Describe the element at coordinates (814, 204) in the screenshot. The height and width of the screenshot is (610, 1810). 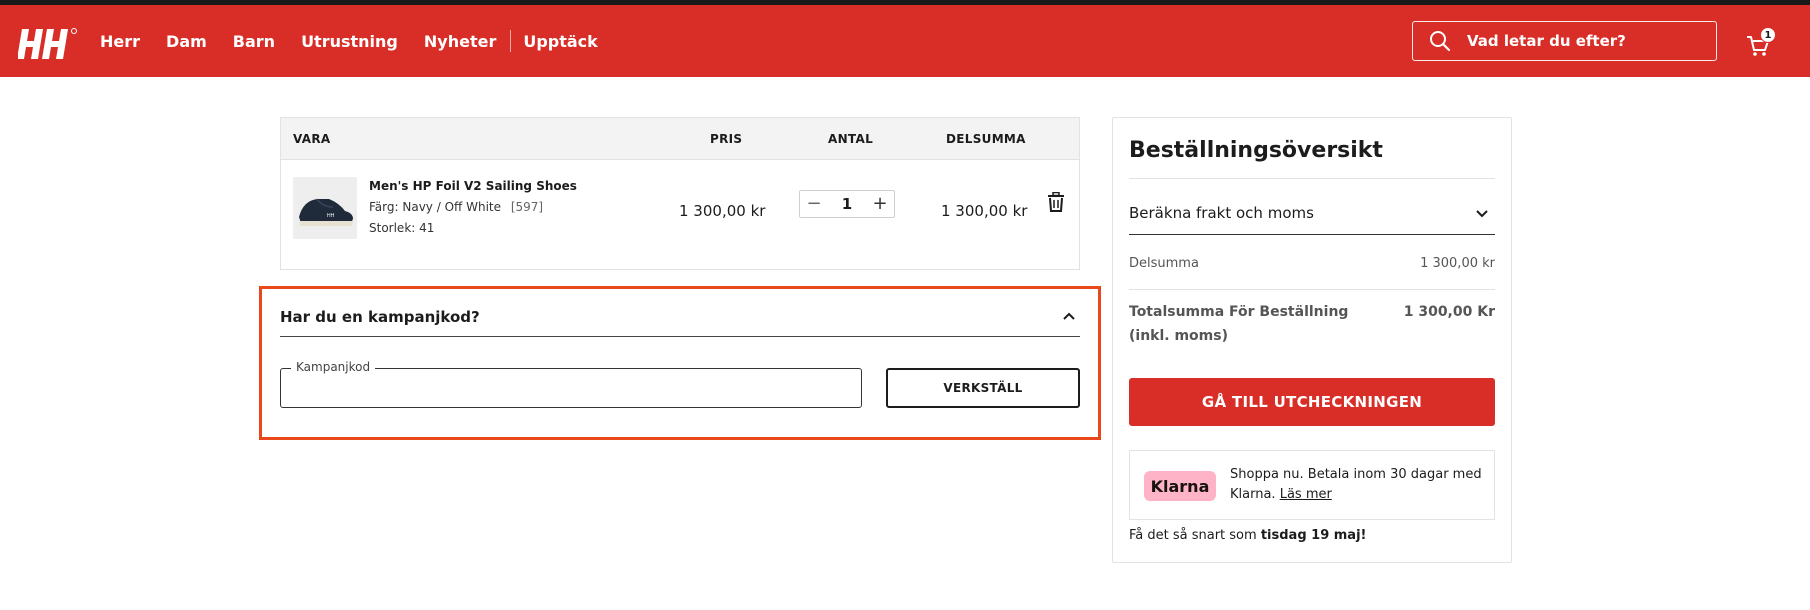
I see `quantity-decrease-button: −` at that location.